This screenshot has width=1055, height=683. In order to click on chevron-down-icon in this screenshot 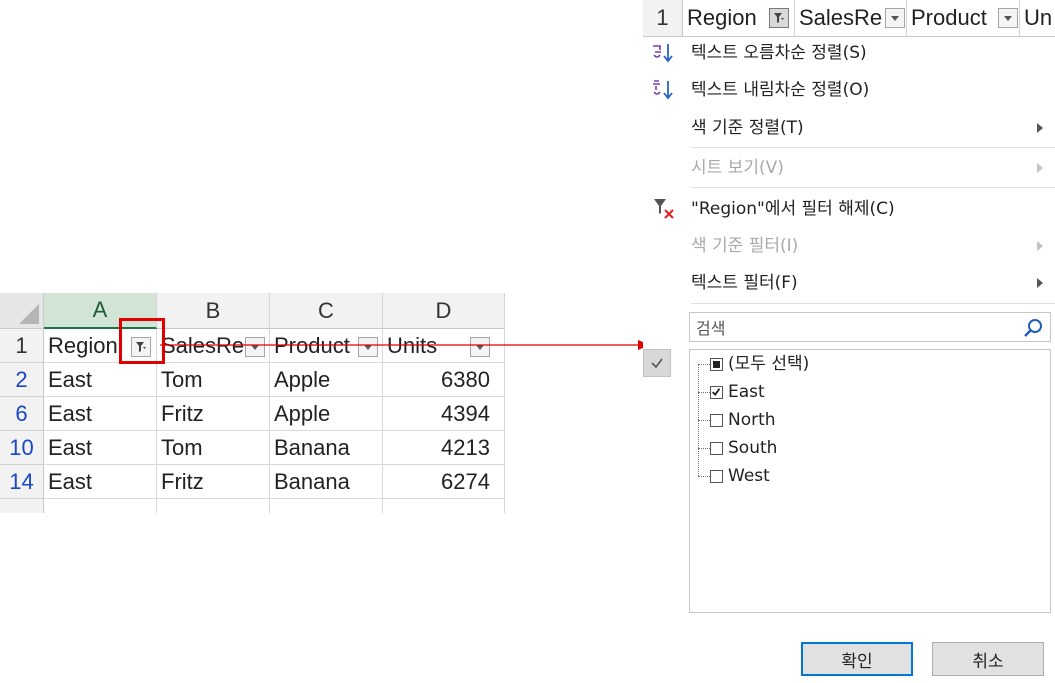, I will do `click(1008, 18)`.